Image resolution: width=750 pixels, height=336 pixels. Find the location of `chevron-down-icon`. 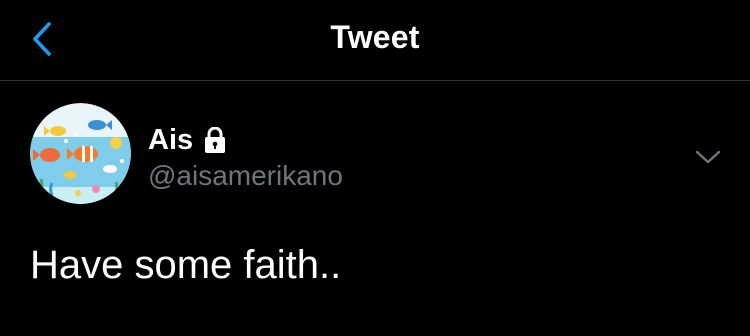

chevron-down-icon is located at coordinates (708, 157).